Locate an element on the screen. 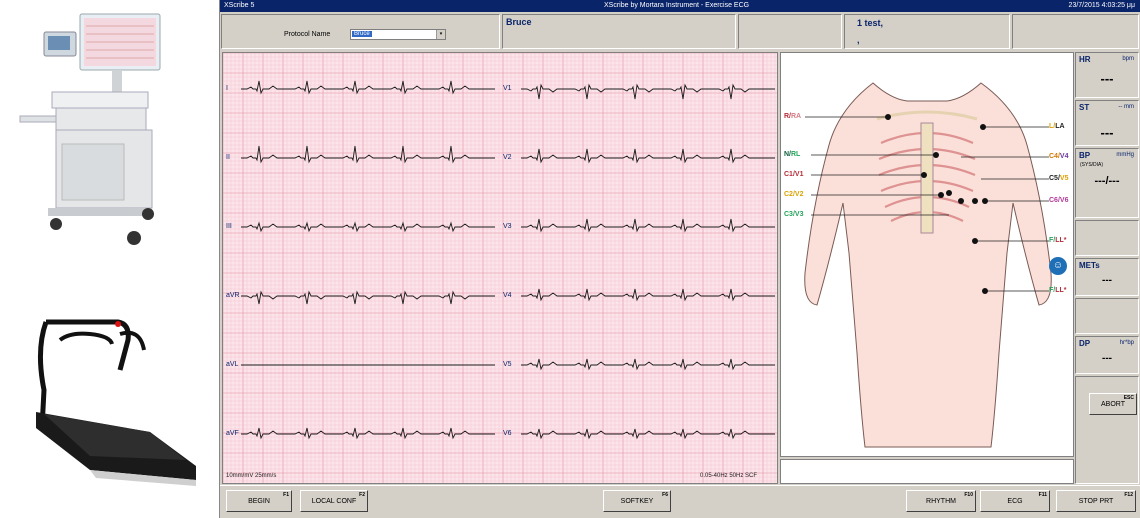 Image resolution: width=1140 pixels, height=518 pixels. ecg-button-label: ECG is located at coordinates (1015, 501).